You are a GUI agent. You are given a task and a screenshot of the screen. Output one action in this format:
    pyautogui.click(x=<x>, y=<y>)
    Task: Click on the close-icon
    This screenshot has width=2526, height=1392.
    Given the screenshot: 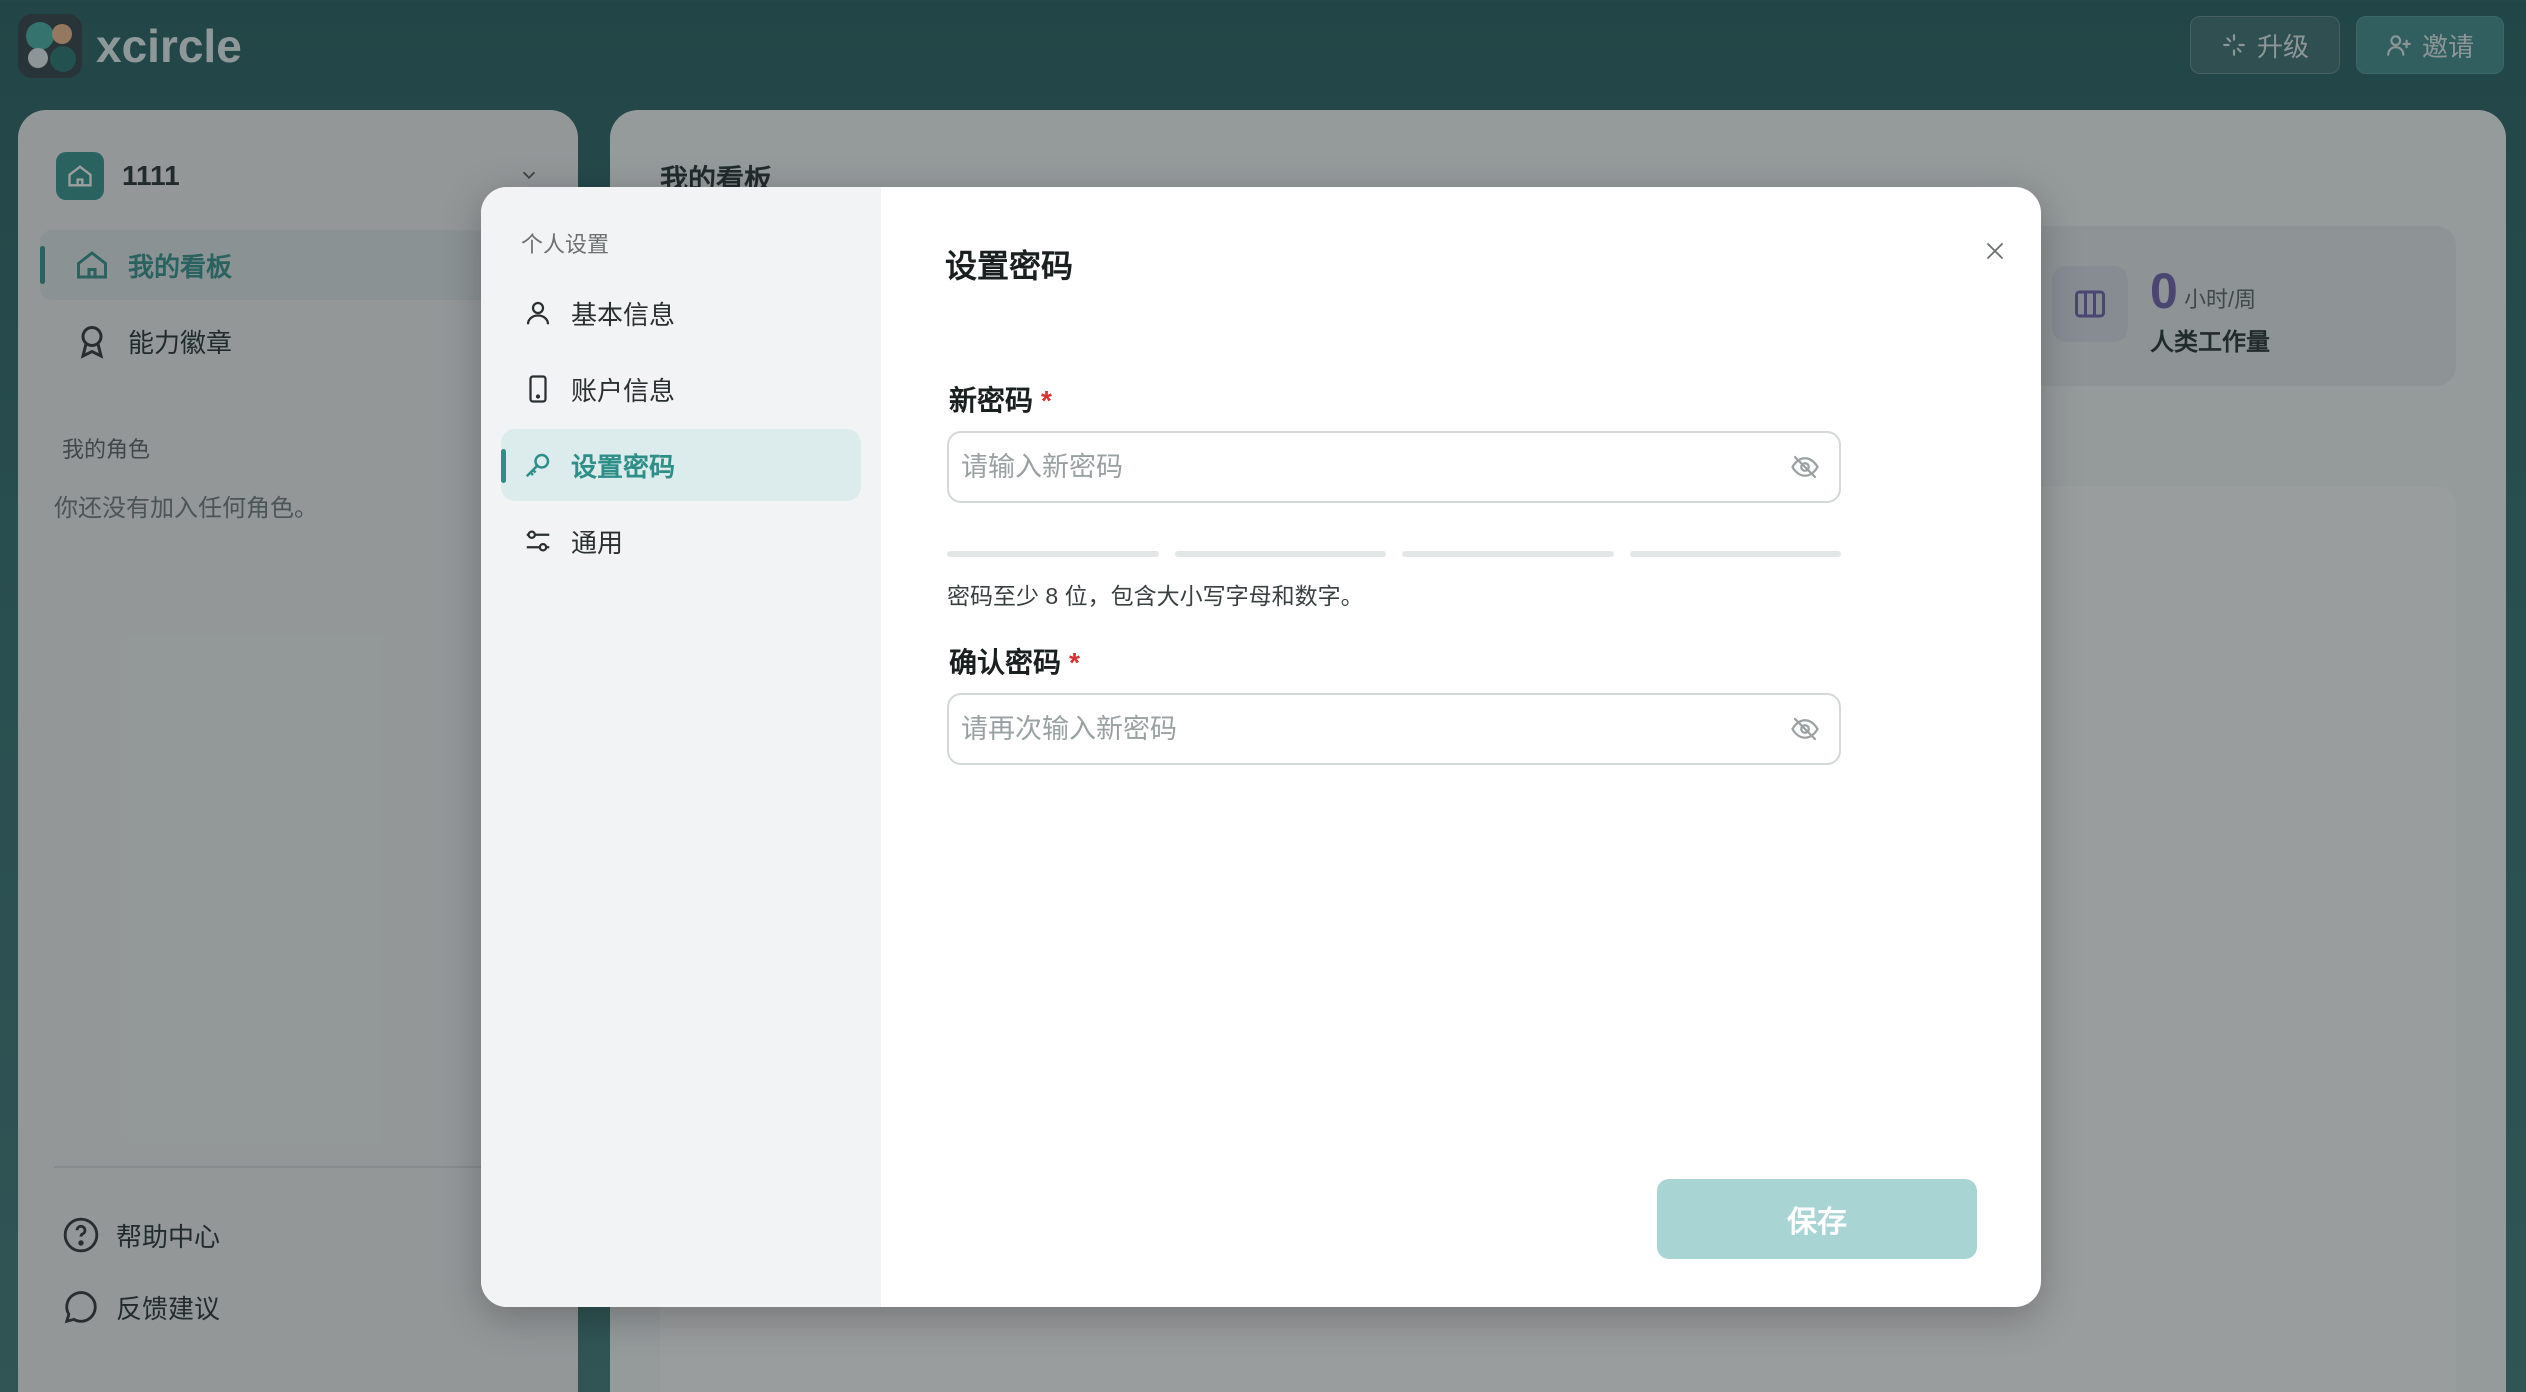 What is the action you would take?
    pyautogui.click(x=1995, y=251)
    